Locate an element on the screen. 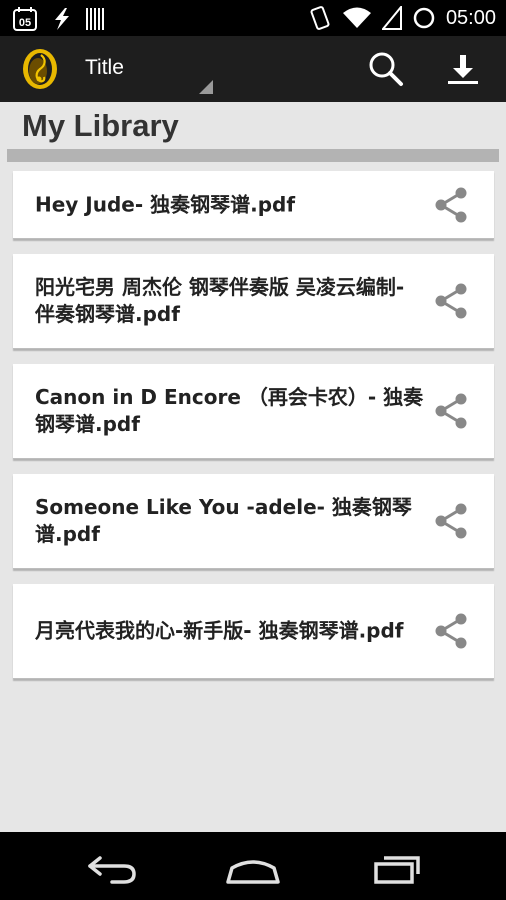  search-button is located at coordinates (386, 69).